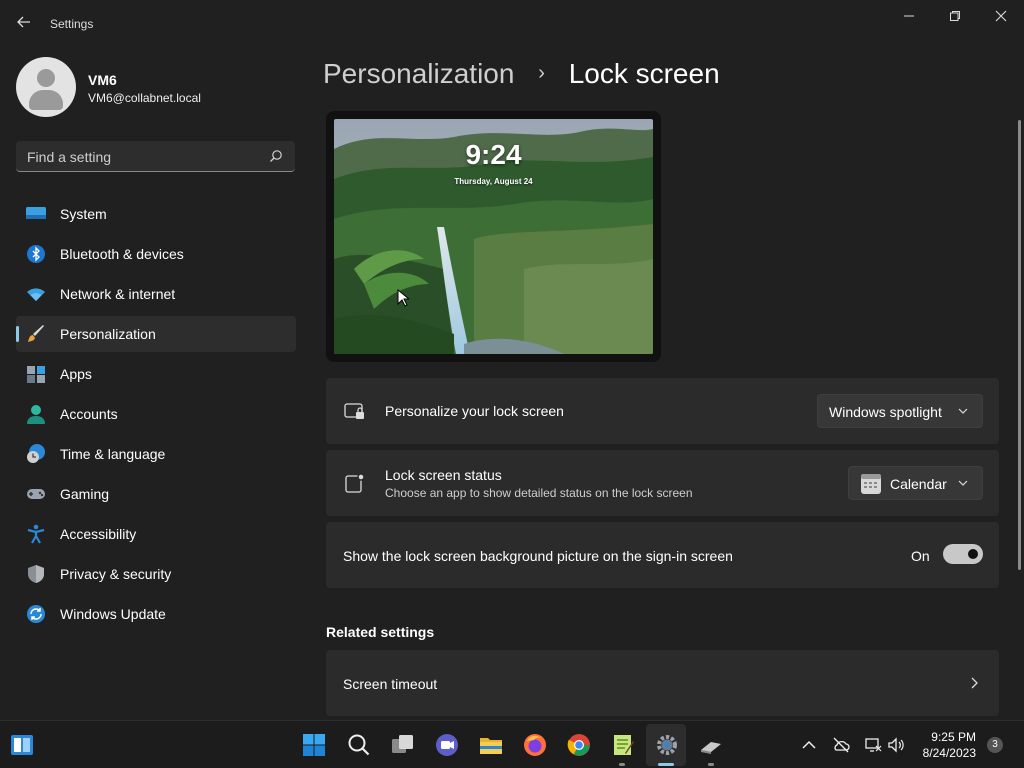 The width and height of the screenshot is (1024, 768). I want to click on lock-screen-preview: 9:24 Thursday, August 24, so click(493, 236).